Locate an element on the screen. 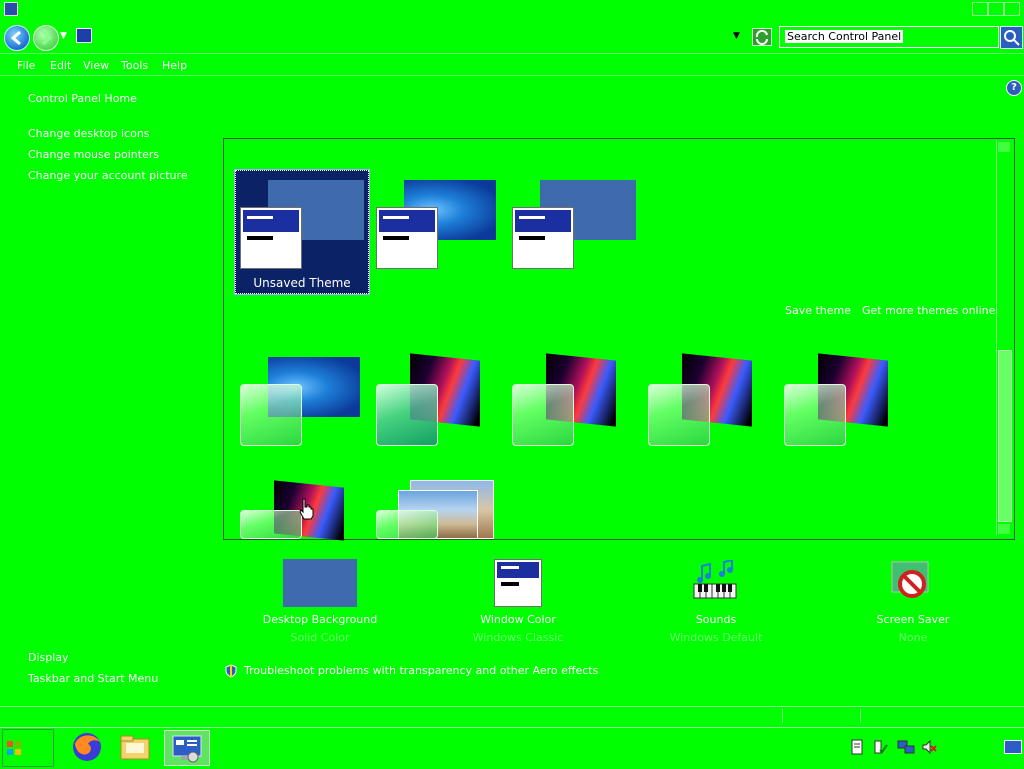 This screenshot has height=769, width=1024. menu-view: View is located at coordinates (96, 65).